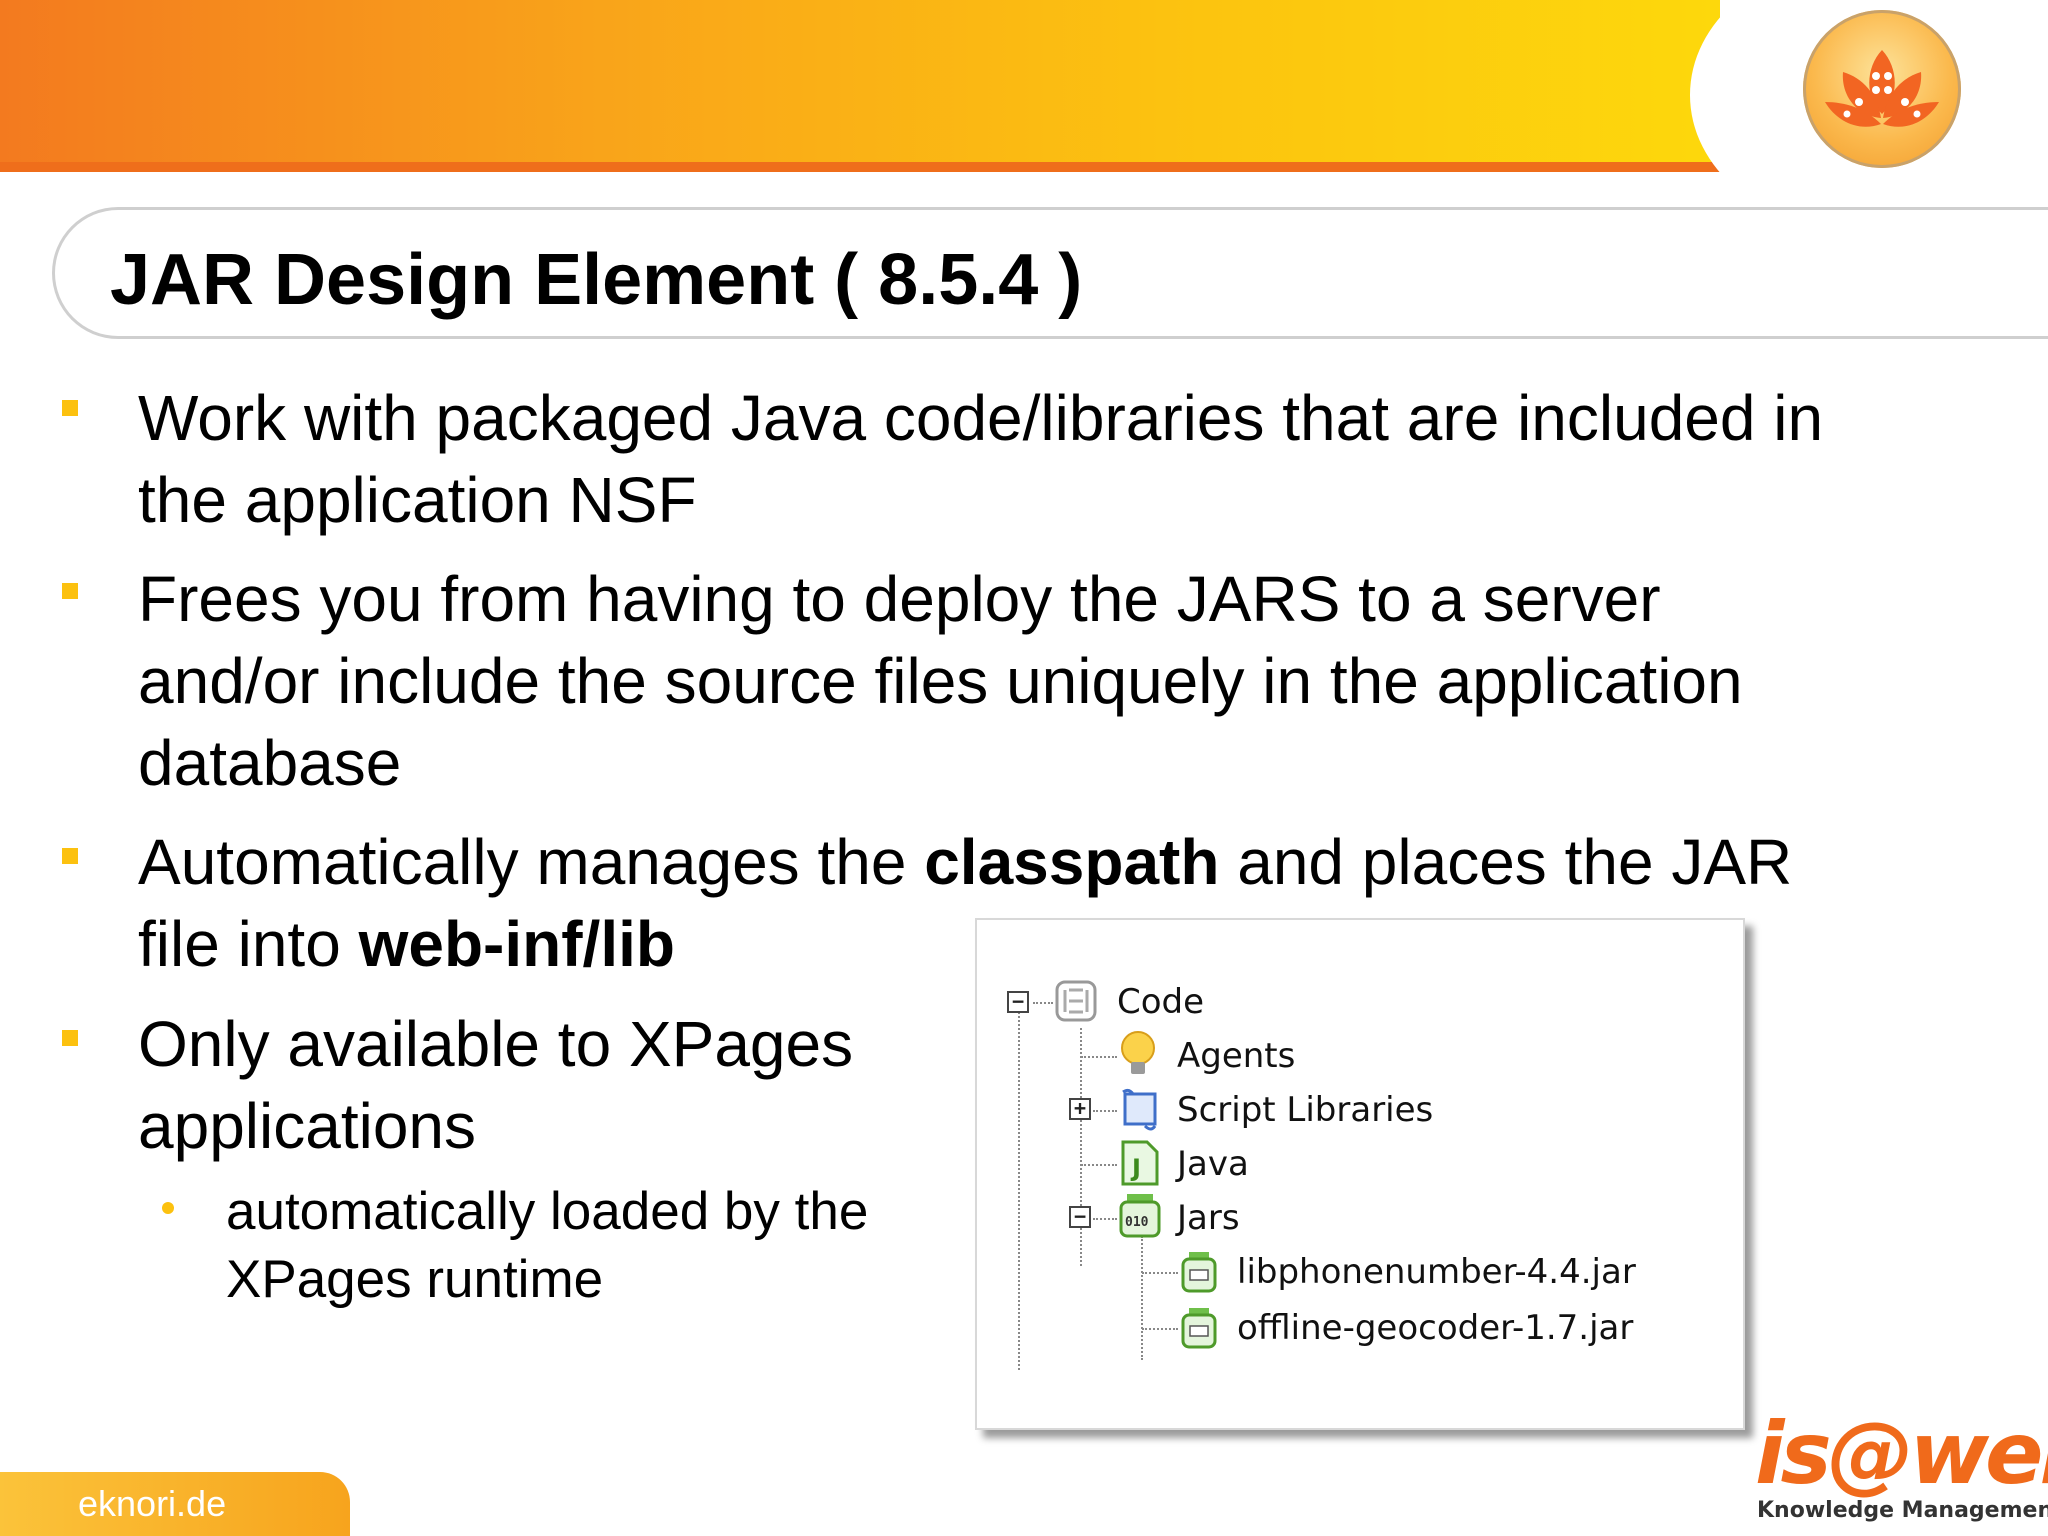  I want to click on isweb-logo-word: is@web, so click(1901, 1454).